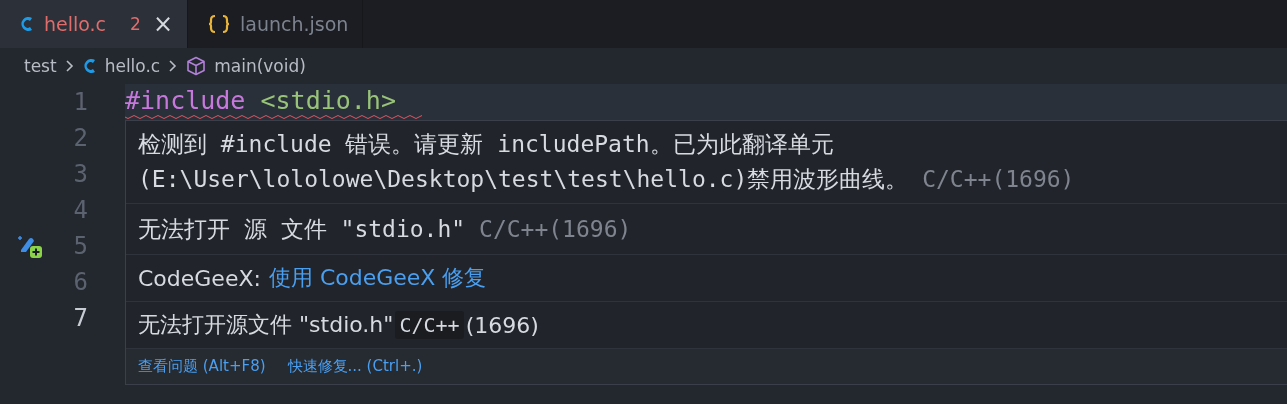  What do you see at coordinates (377, 278) in the screenshot?
I see `fix-link: 使用 CodeGeeX 修复` at bounding box center [377, 278].